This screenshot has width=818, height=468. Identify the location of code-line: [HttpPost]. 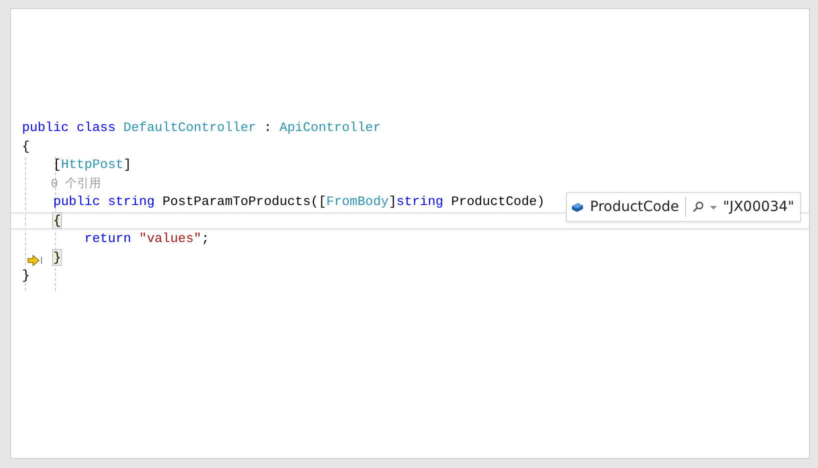
(92, 165).